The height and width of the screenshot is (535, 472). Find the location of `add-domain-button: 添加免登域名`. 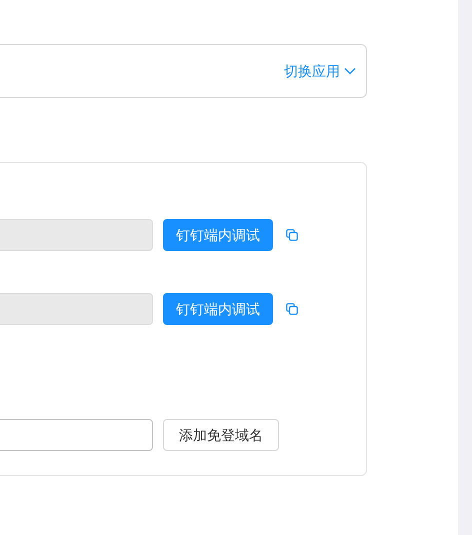

add-domain-button: 添加免登域名 is located at coordinates (221, 435).